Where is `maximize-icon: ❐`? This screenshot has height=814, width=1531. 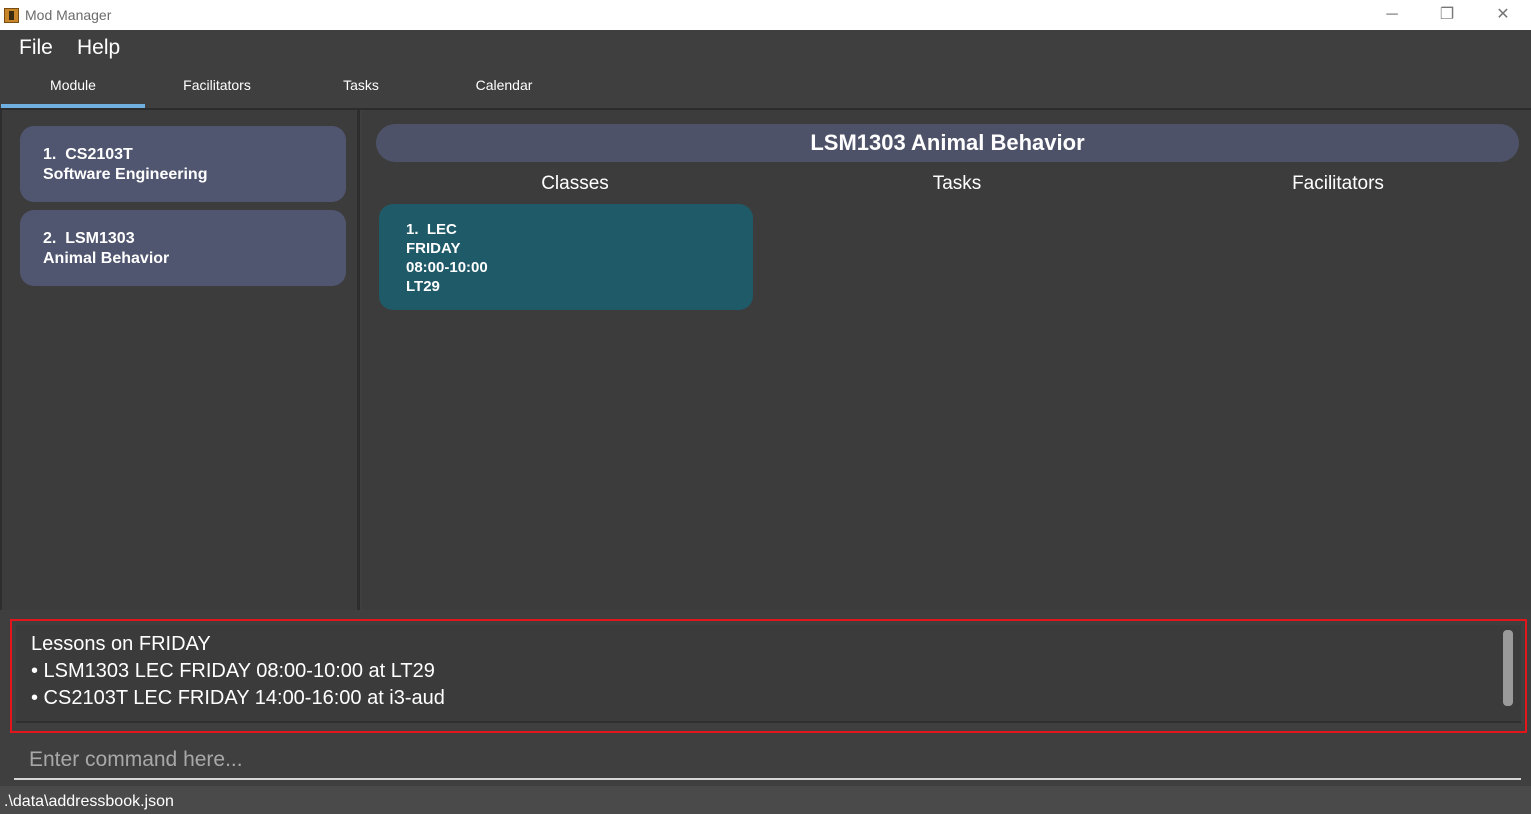 maximize-icon: ❐ is located at coordinates (1447, 15).